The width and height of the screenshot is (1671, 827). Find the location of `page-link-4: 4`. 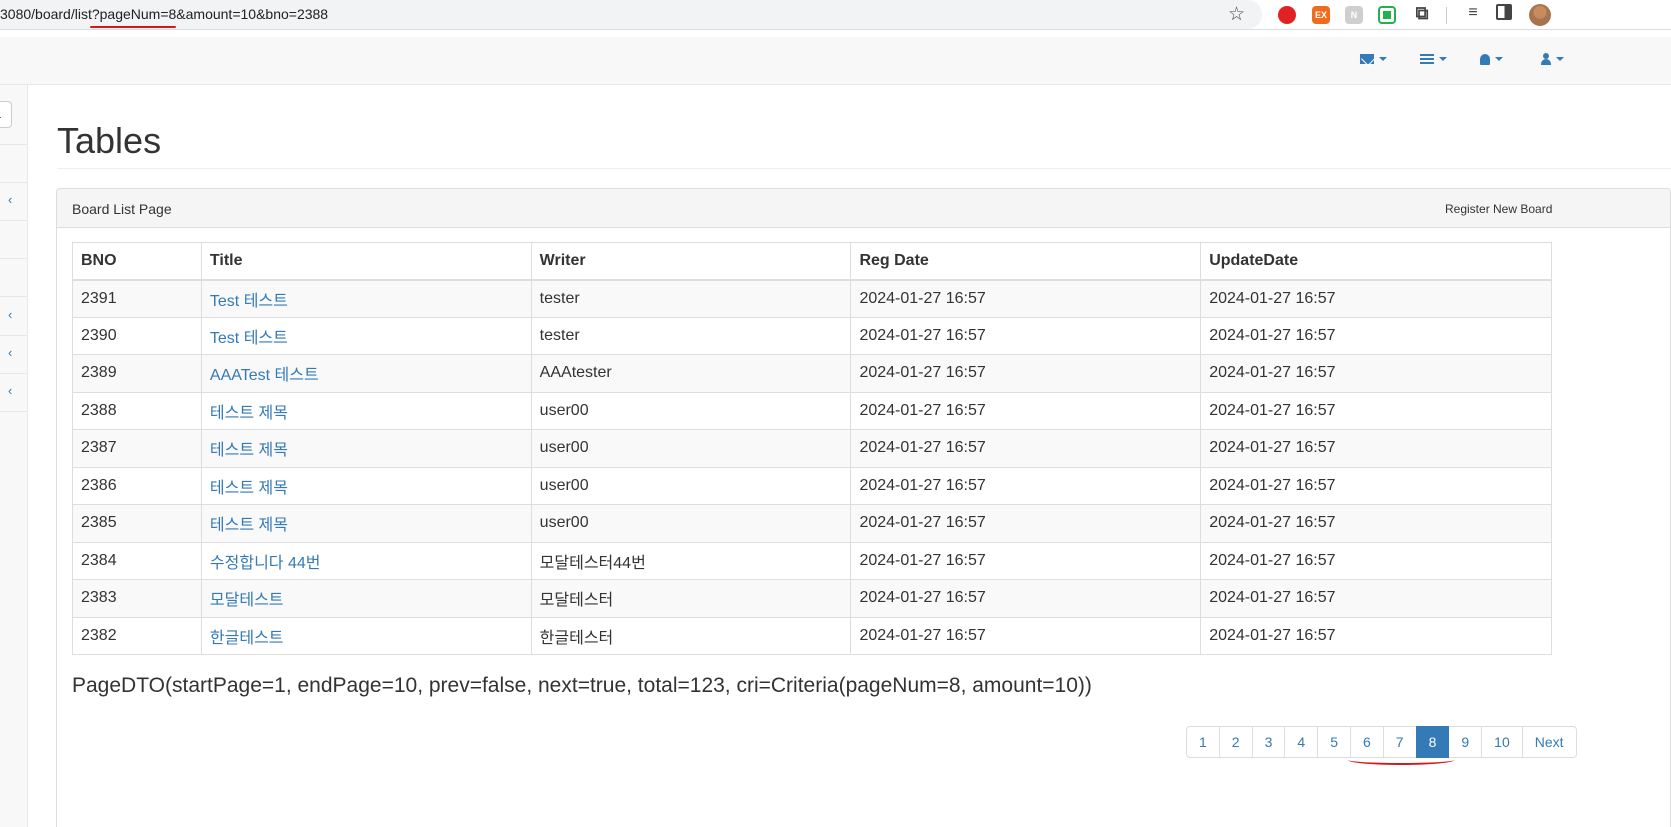

page-link-4: 4 is located at coordinates (1301, 742).